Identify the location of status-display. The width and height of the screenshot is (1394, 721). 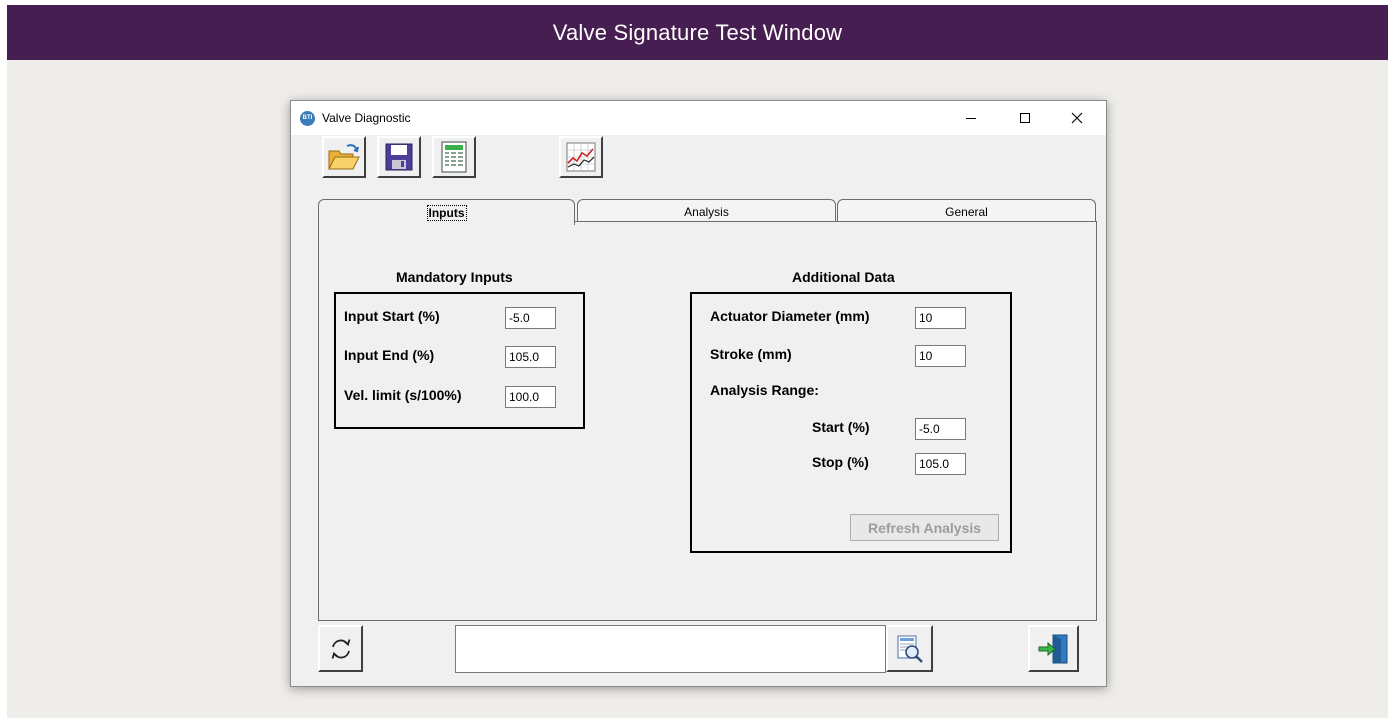
(670, 649).